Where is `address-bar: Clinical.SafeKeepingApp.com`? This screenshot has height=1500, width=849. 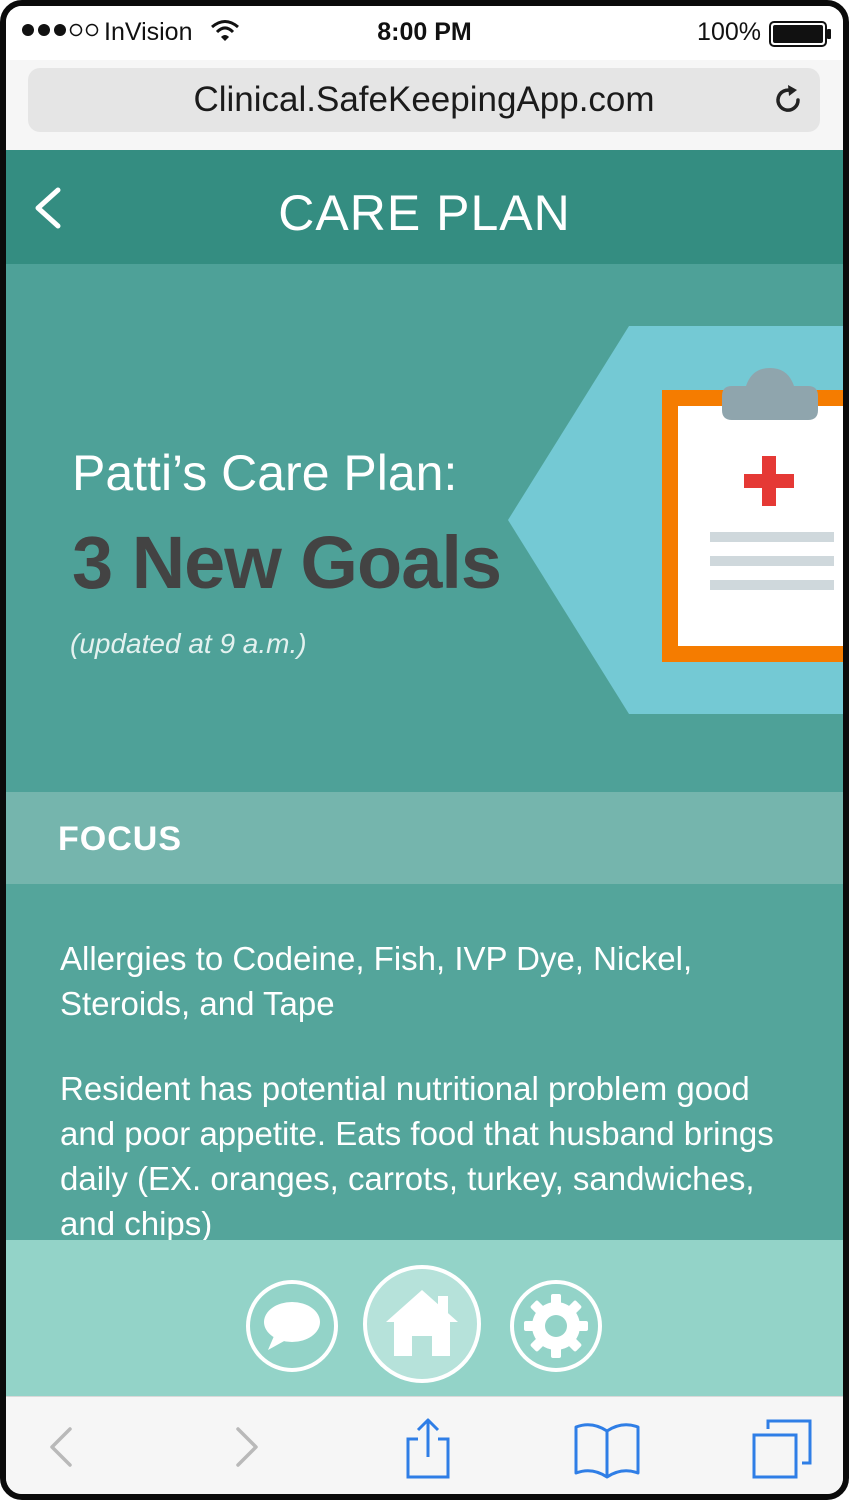 address-bar: Clinical.SafeKeepingApp.com is located at coordinates (424, 100).